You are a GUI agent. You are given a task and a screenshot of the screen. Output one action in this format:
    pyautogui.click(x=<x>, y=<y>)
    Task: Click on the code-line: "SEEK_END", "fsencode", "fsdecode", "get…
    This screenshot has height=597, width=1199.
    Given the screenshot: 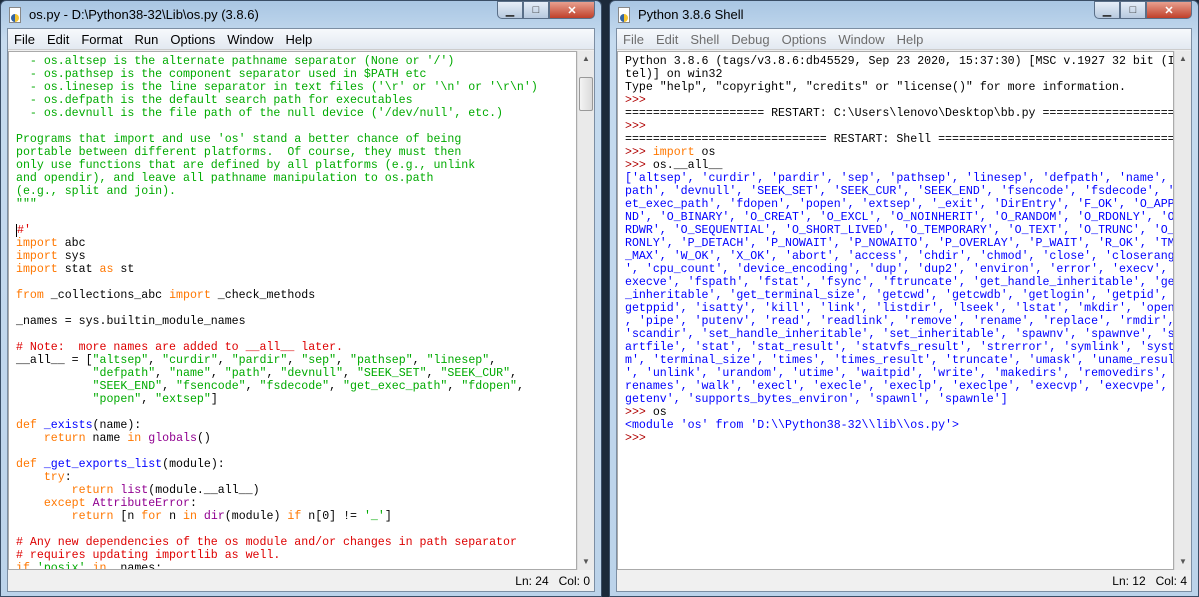 What is the action you would take?
    pyautogui.click(x=296, y=386)
    